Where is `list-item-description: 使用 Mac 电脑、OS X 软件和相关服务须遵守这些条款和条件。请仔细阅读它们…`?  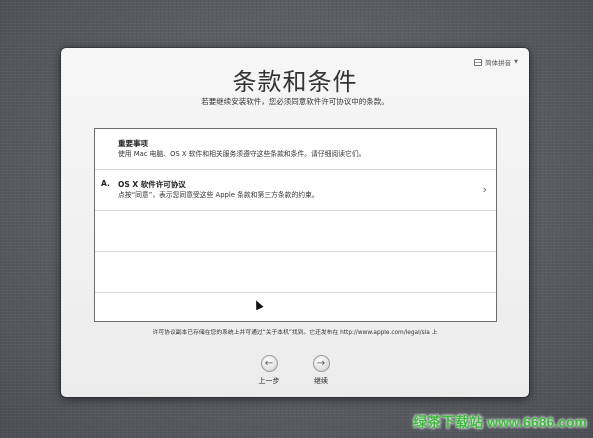
list-item-description: 使用 Mac 电脑、OS X 软件和相关服务须遵守这些条款和条件。请仔细阅读它们… is located at coordinates (242, 154).